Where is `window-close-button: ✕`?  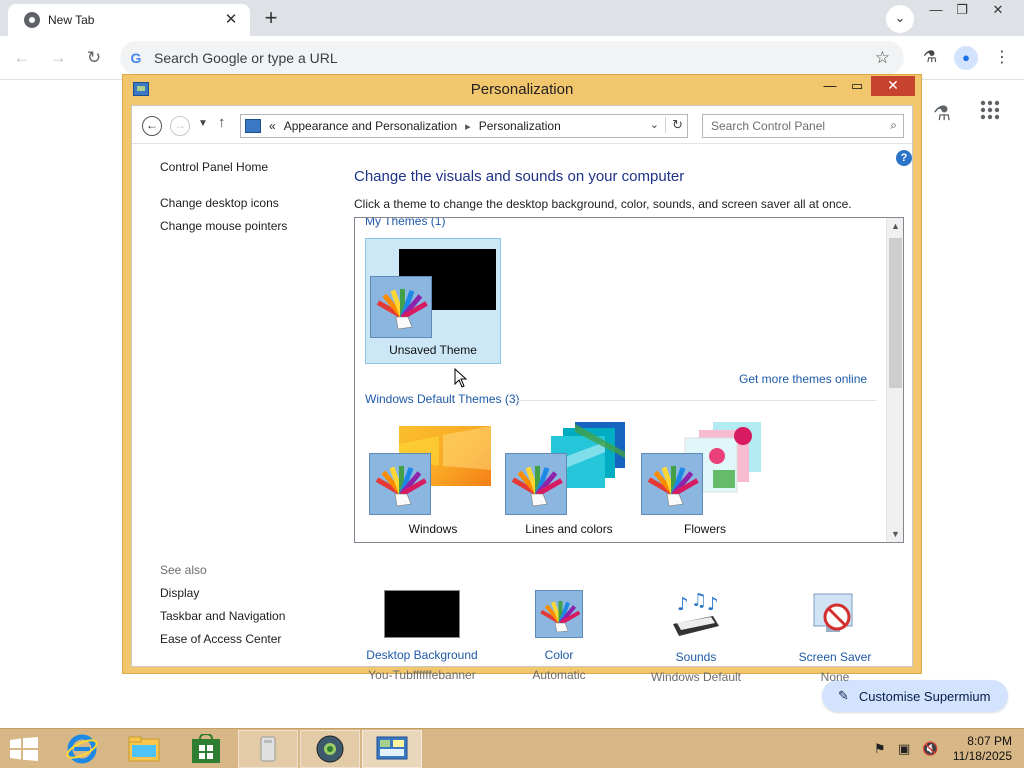
window-close-button: ✕ is located at coordinates (893, 86).